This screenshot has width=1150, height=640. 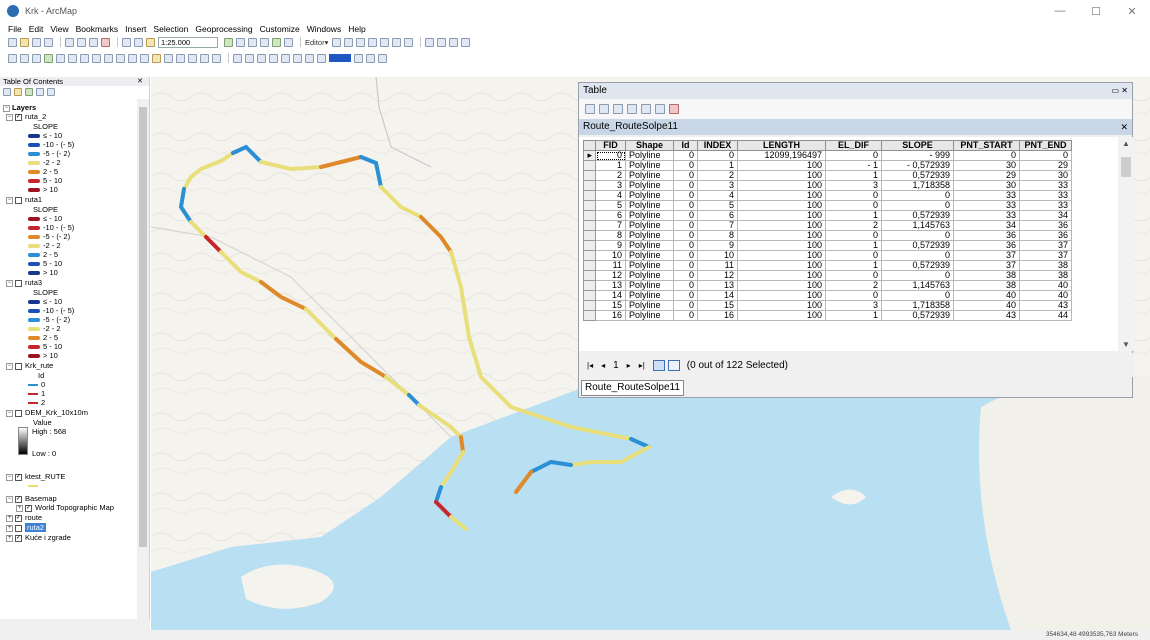 What do you see at coordinates (1045, 305) in the screenshot?
I see `table-cell-pnt-end: 43` at bounding box center [1045, 305].